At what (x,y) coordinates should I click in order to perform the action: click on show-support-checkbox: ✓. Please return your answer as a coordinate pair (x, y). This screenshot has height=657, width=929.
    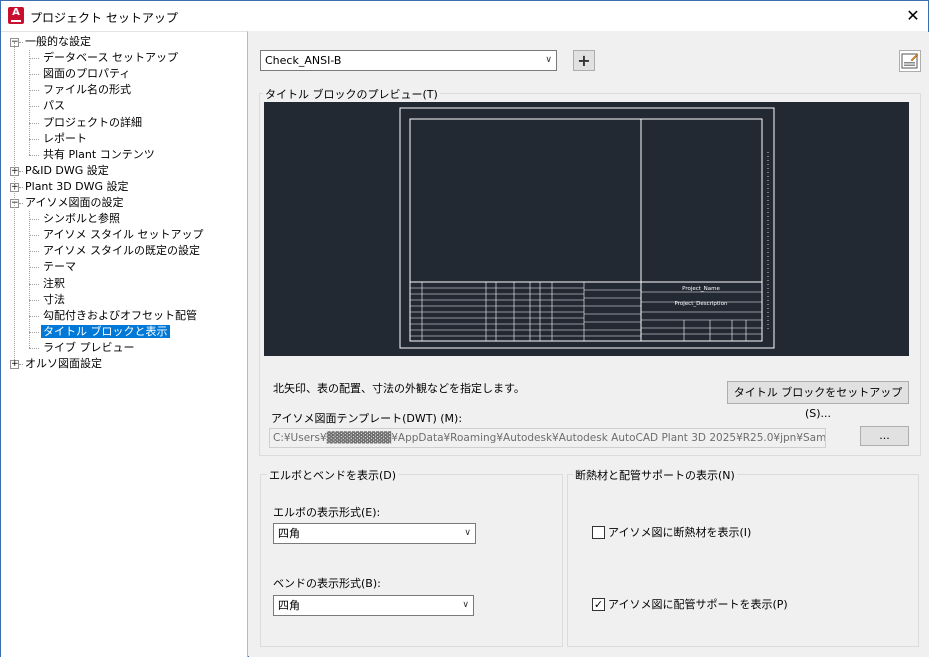
    Looking at the image, I should click on (598, 604).